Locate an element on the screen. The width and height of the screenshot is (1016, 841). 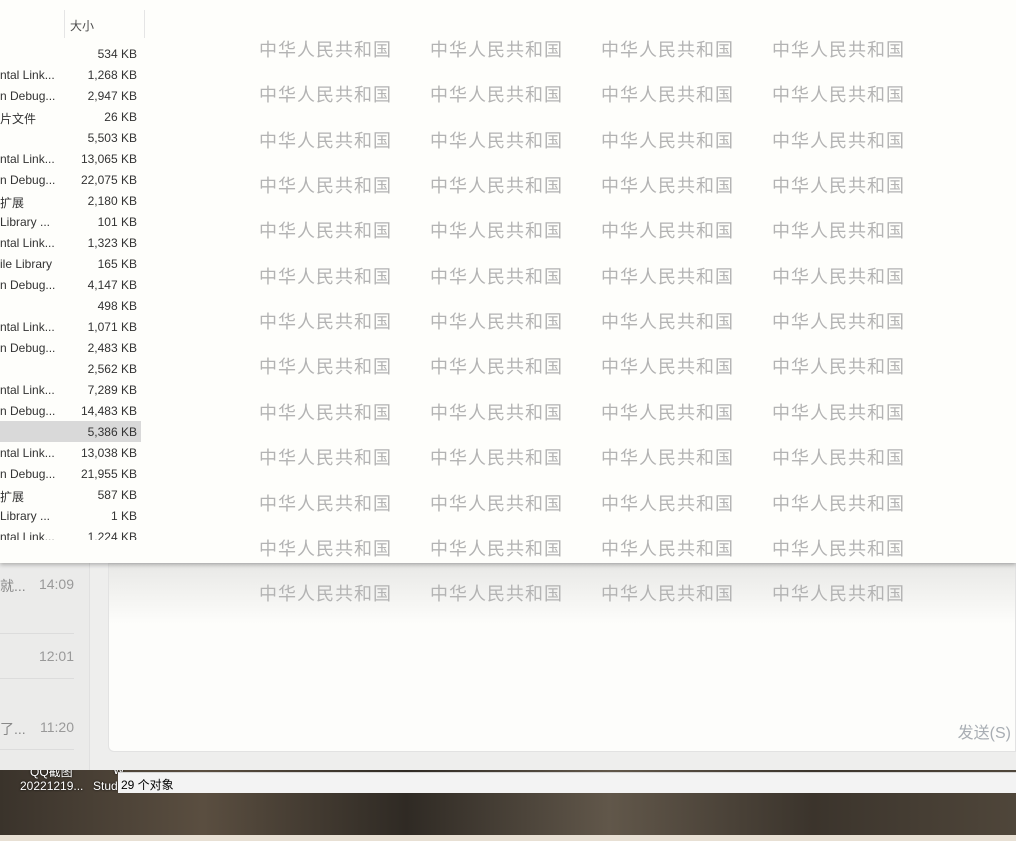
file-row: n Debug... 4,147 KB is located at coordinates (70, 284).